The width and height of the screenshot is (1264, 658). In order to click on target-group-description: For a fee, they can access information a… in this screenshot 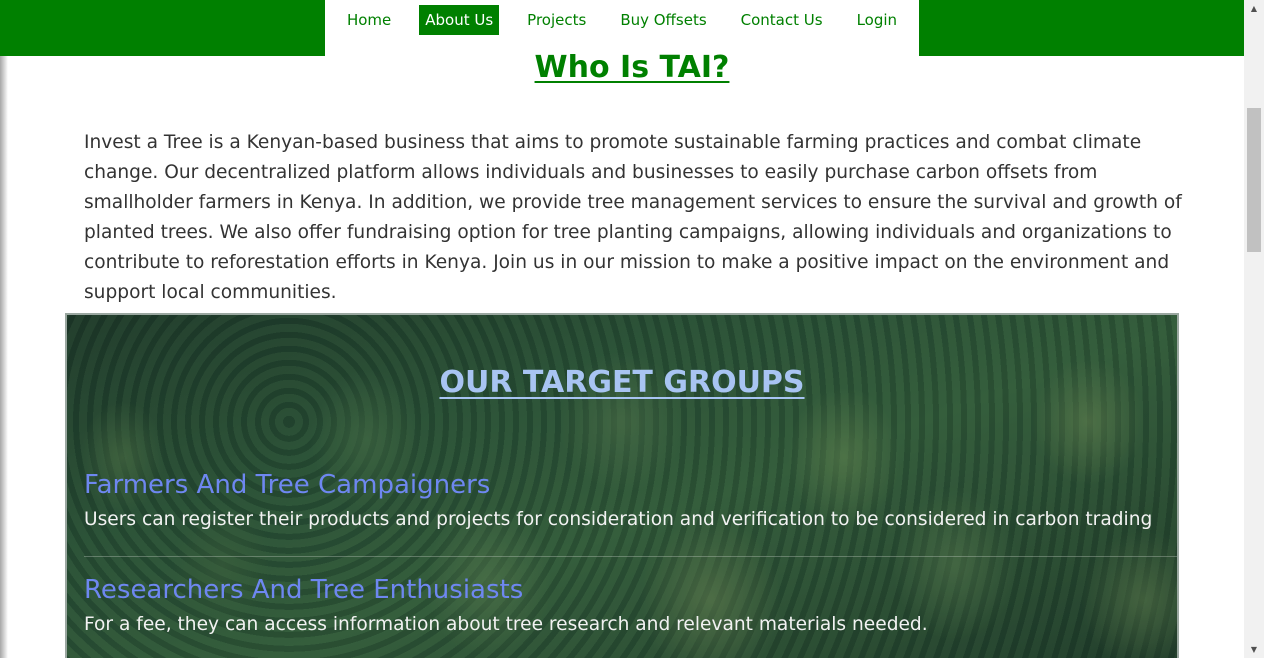, I will do `click(506, 624)`.